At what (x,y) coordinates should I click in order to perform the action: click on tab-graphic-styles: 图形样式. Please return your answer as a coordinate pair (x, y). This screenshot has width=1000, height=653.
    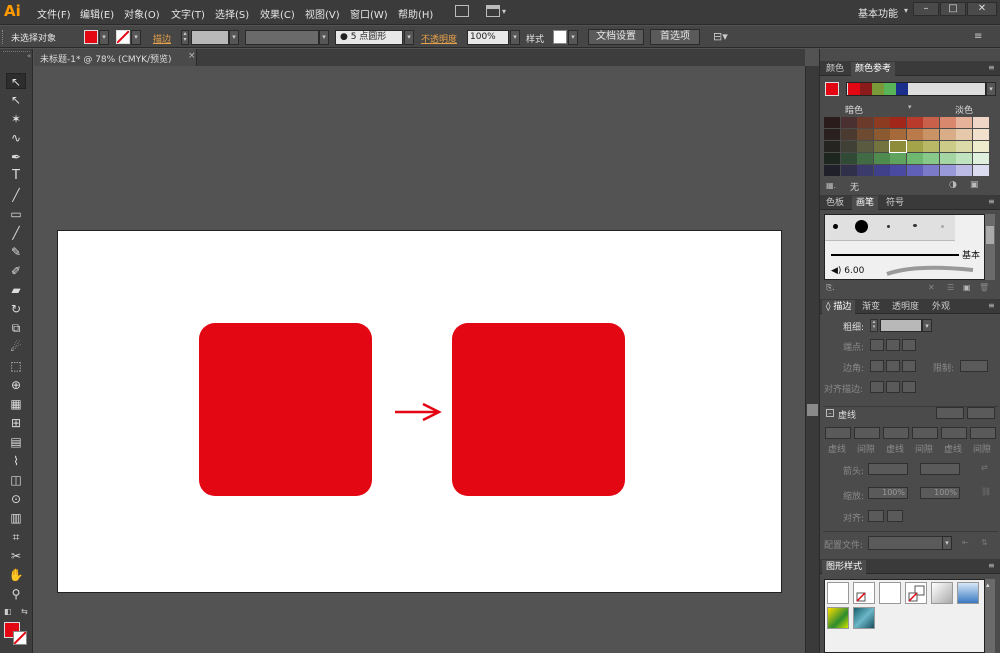
    Looking at the image, I should click on (844, 567).